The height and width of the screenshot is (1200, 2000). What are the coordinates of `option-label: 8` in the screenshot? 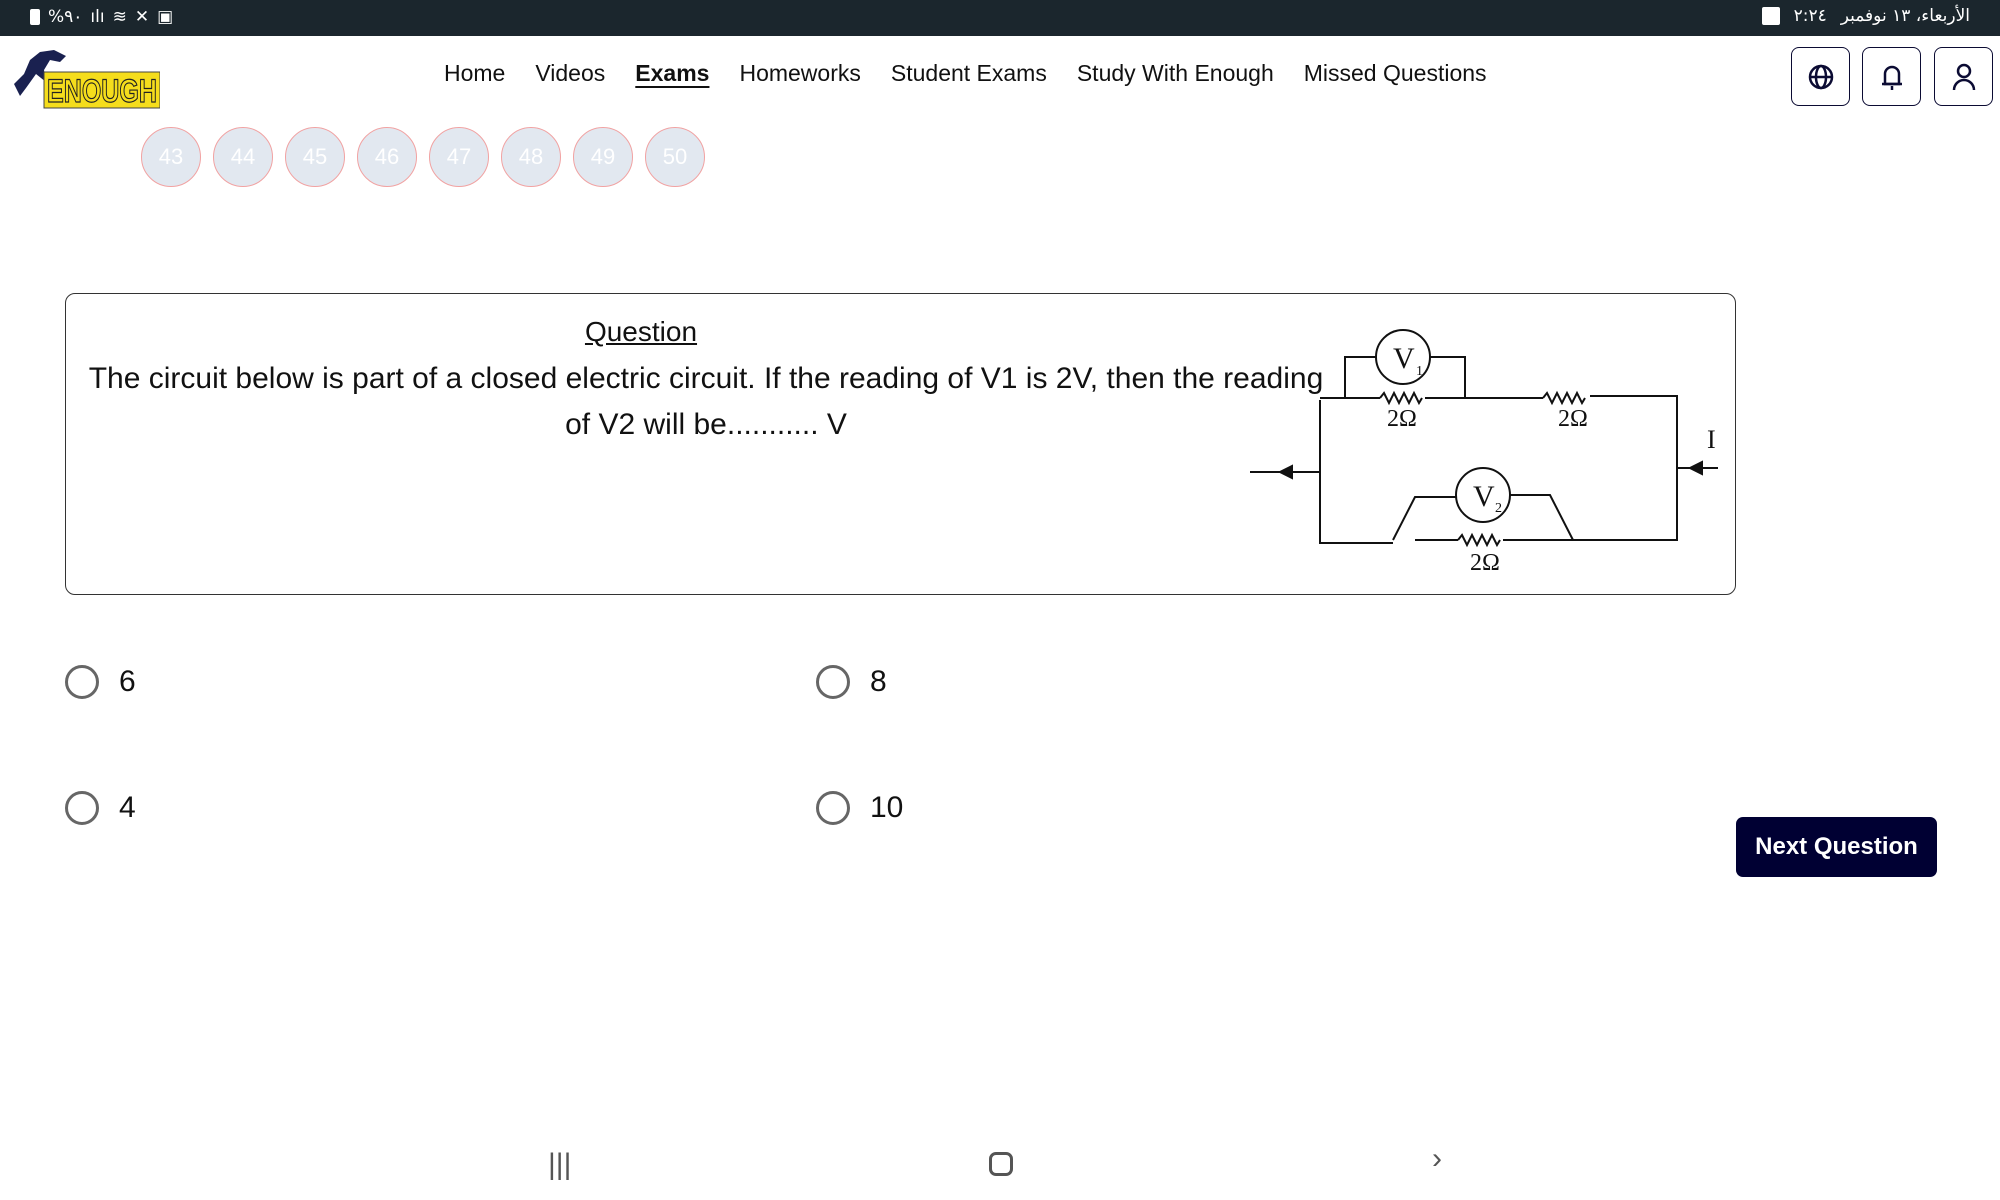 It's located at (878, 681).